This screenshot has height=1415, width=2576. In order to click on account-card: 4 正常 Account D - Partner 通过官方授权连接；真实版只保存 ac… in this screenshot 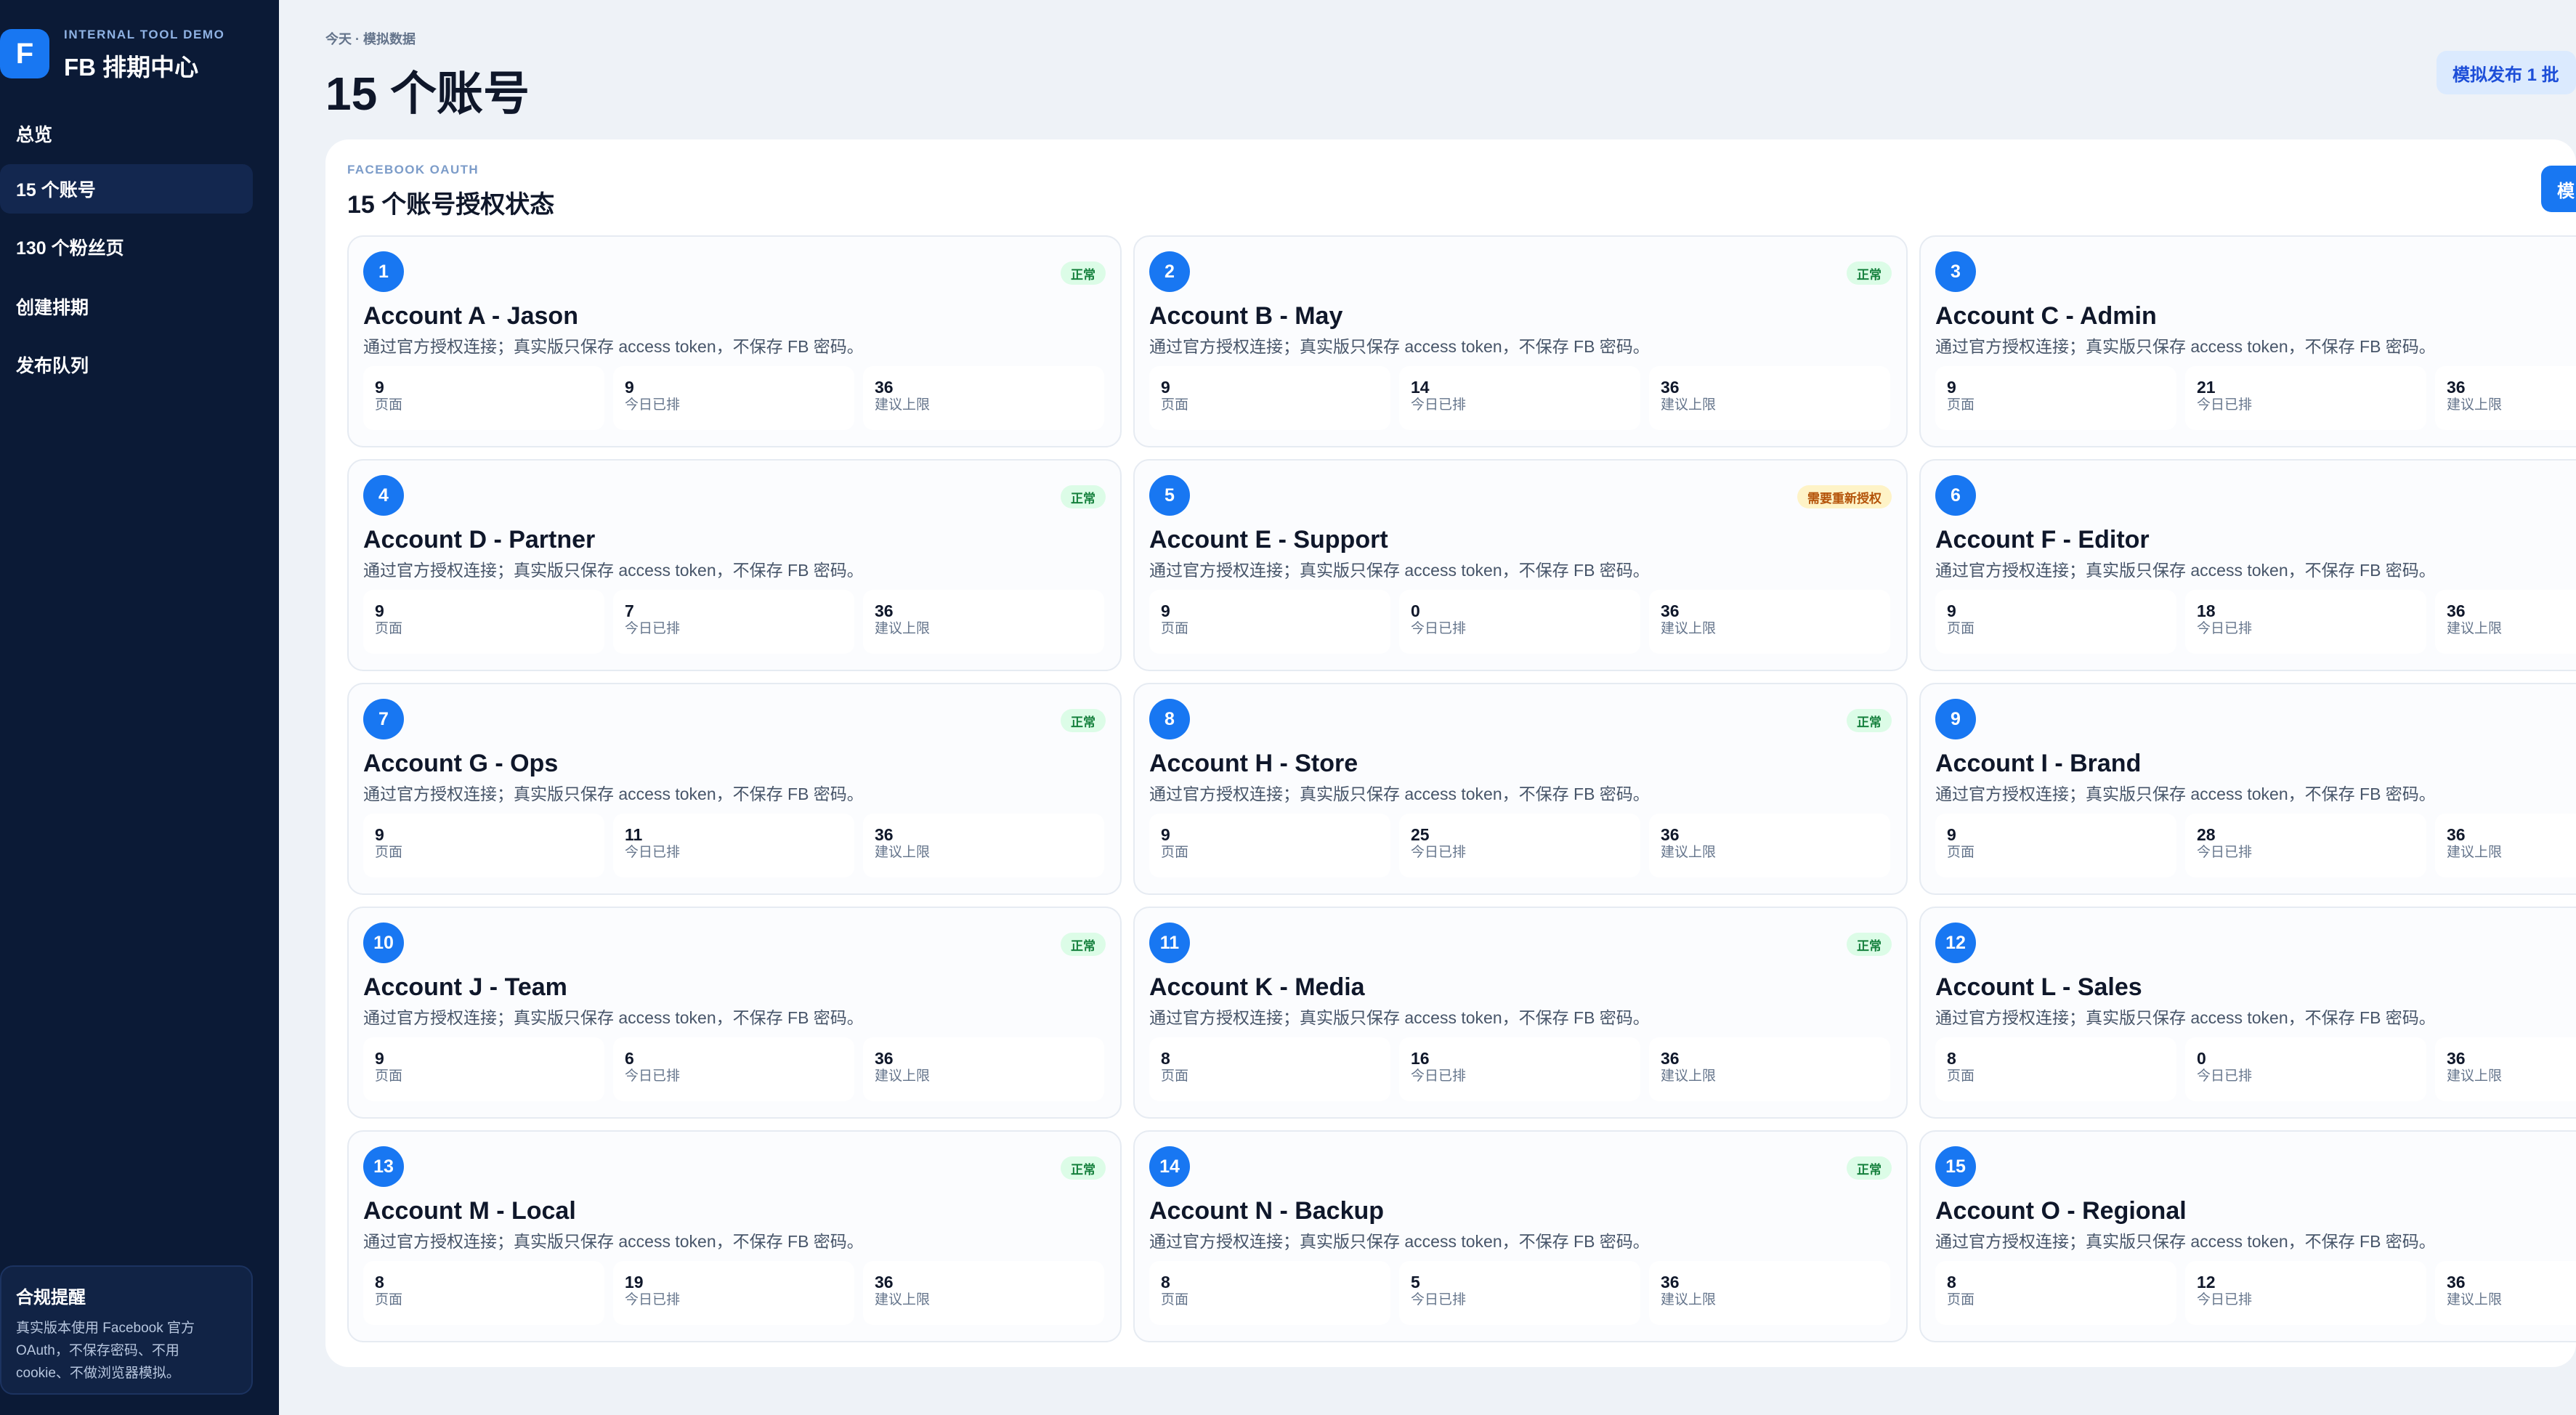, I will do `click(734, 565)`.